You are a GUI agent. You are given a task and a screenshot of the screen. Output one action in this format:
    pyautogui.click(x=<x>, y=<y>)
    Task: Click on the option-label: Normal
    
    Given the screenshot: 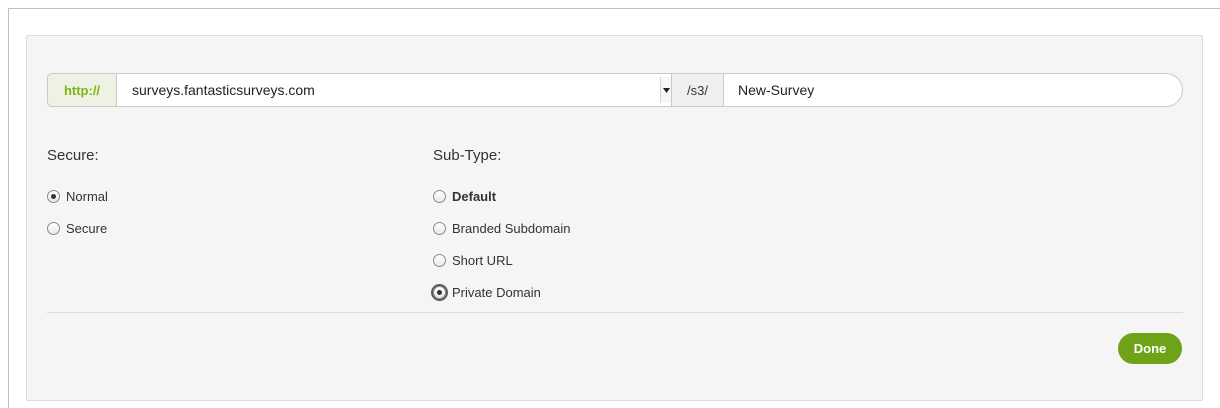 What is the action you would take?
    pyautogui.click(x=87, y=196)
    